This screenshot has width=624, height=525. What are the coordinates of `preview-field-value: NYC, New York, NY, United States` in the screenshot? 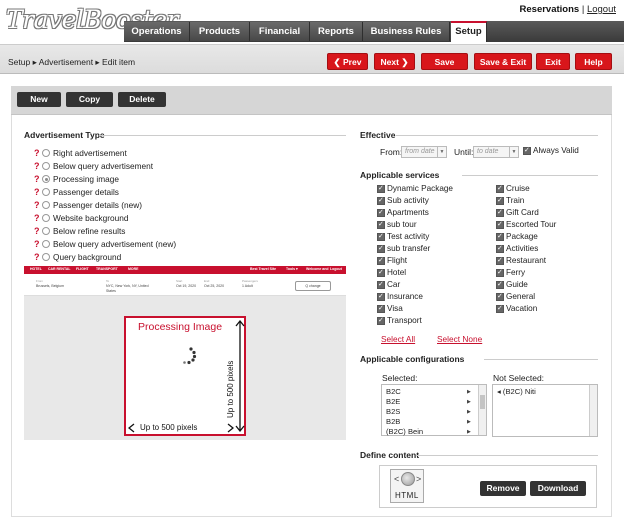 It's located at (127, 288).